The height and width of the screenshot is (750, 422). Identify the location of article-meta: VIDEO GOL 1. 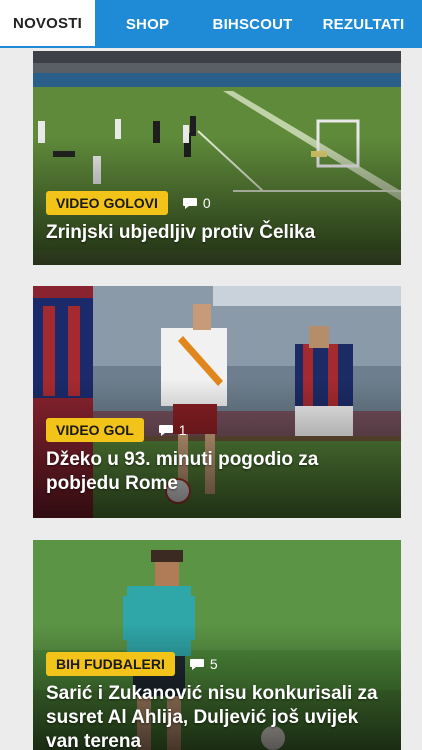
(116, 430).